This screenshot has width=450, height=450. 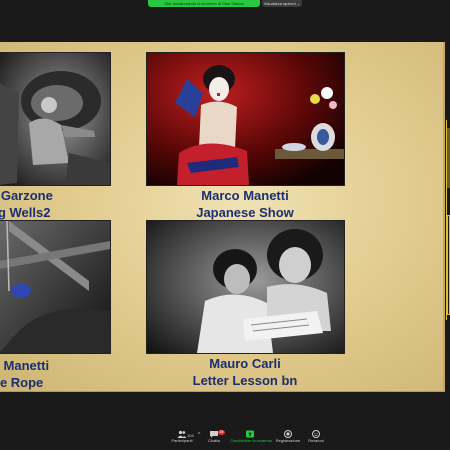 I want to click on share-screen-button: Condividere lo schermo, so click(x=251, y=440).